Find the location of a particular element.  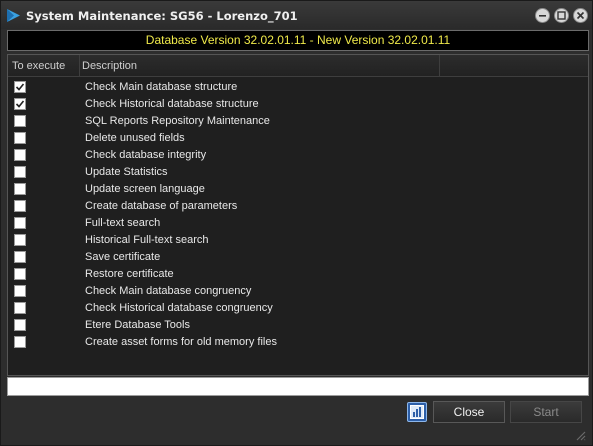

maximize-button is located at coordinates (561, 15).